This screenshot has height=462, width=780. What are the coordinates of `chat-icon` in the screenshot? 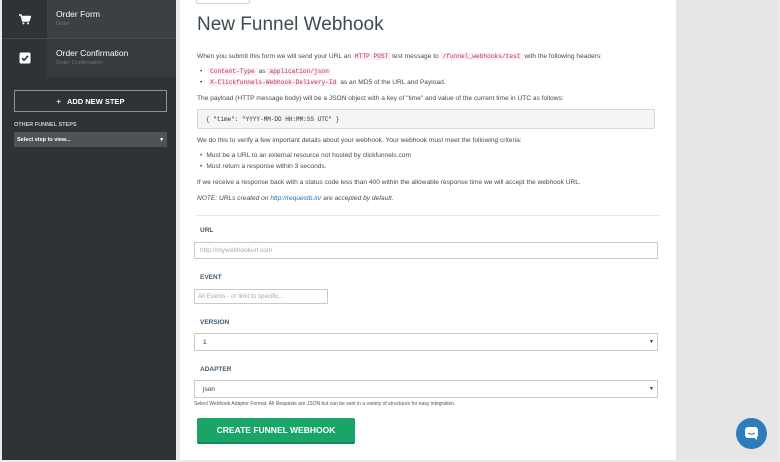 It's located at (751, 433).